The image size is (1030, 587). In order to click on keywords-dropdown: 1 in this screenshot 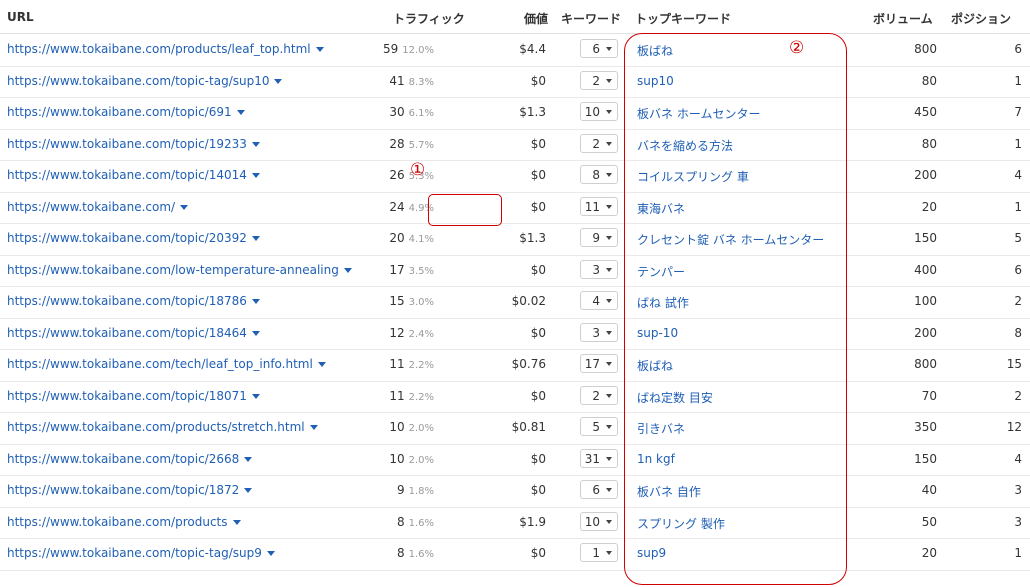, I will do `click(599, 552)`.